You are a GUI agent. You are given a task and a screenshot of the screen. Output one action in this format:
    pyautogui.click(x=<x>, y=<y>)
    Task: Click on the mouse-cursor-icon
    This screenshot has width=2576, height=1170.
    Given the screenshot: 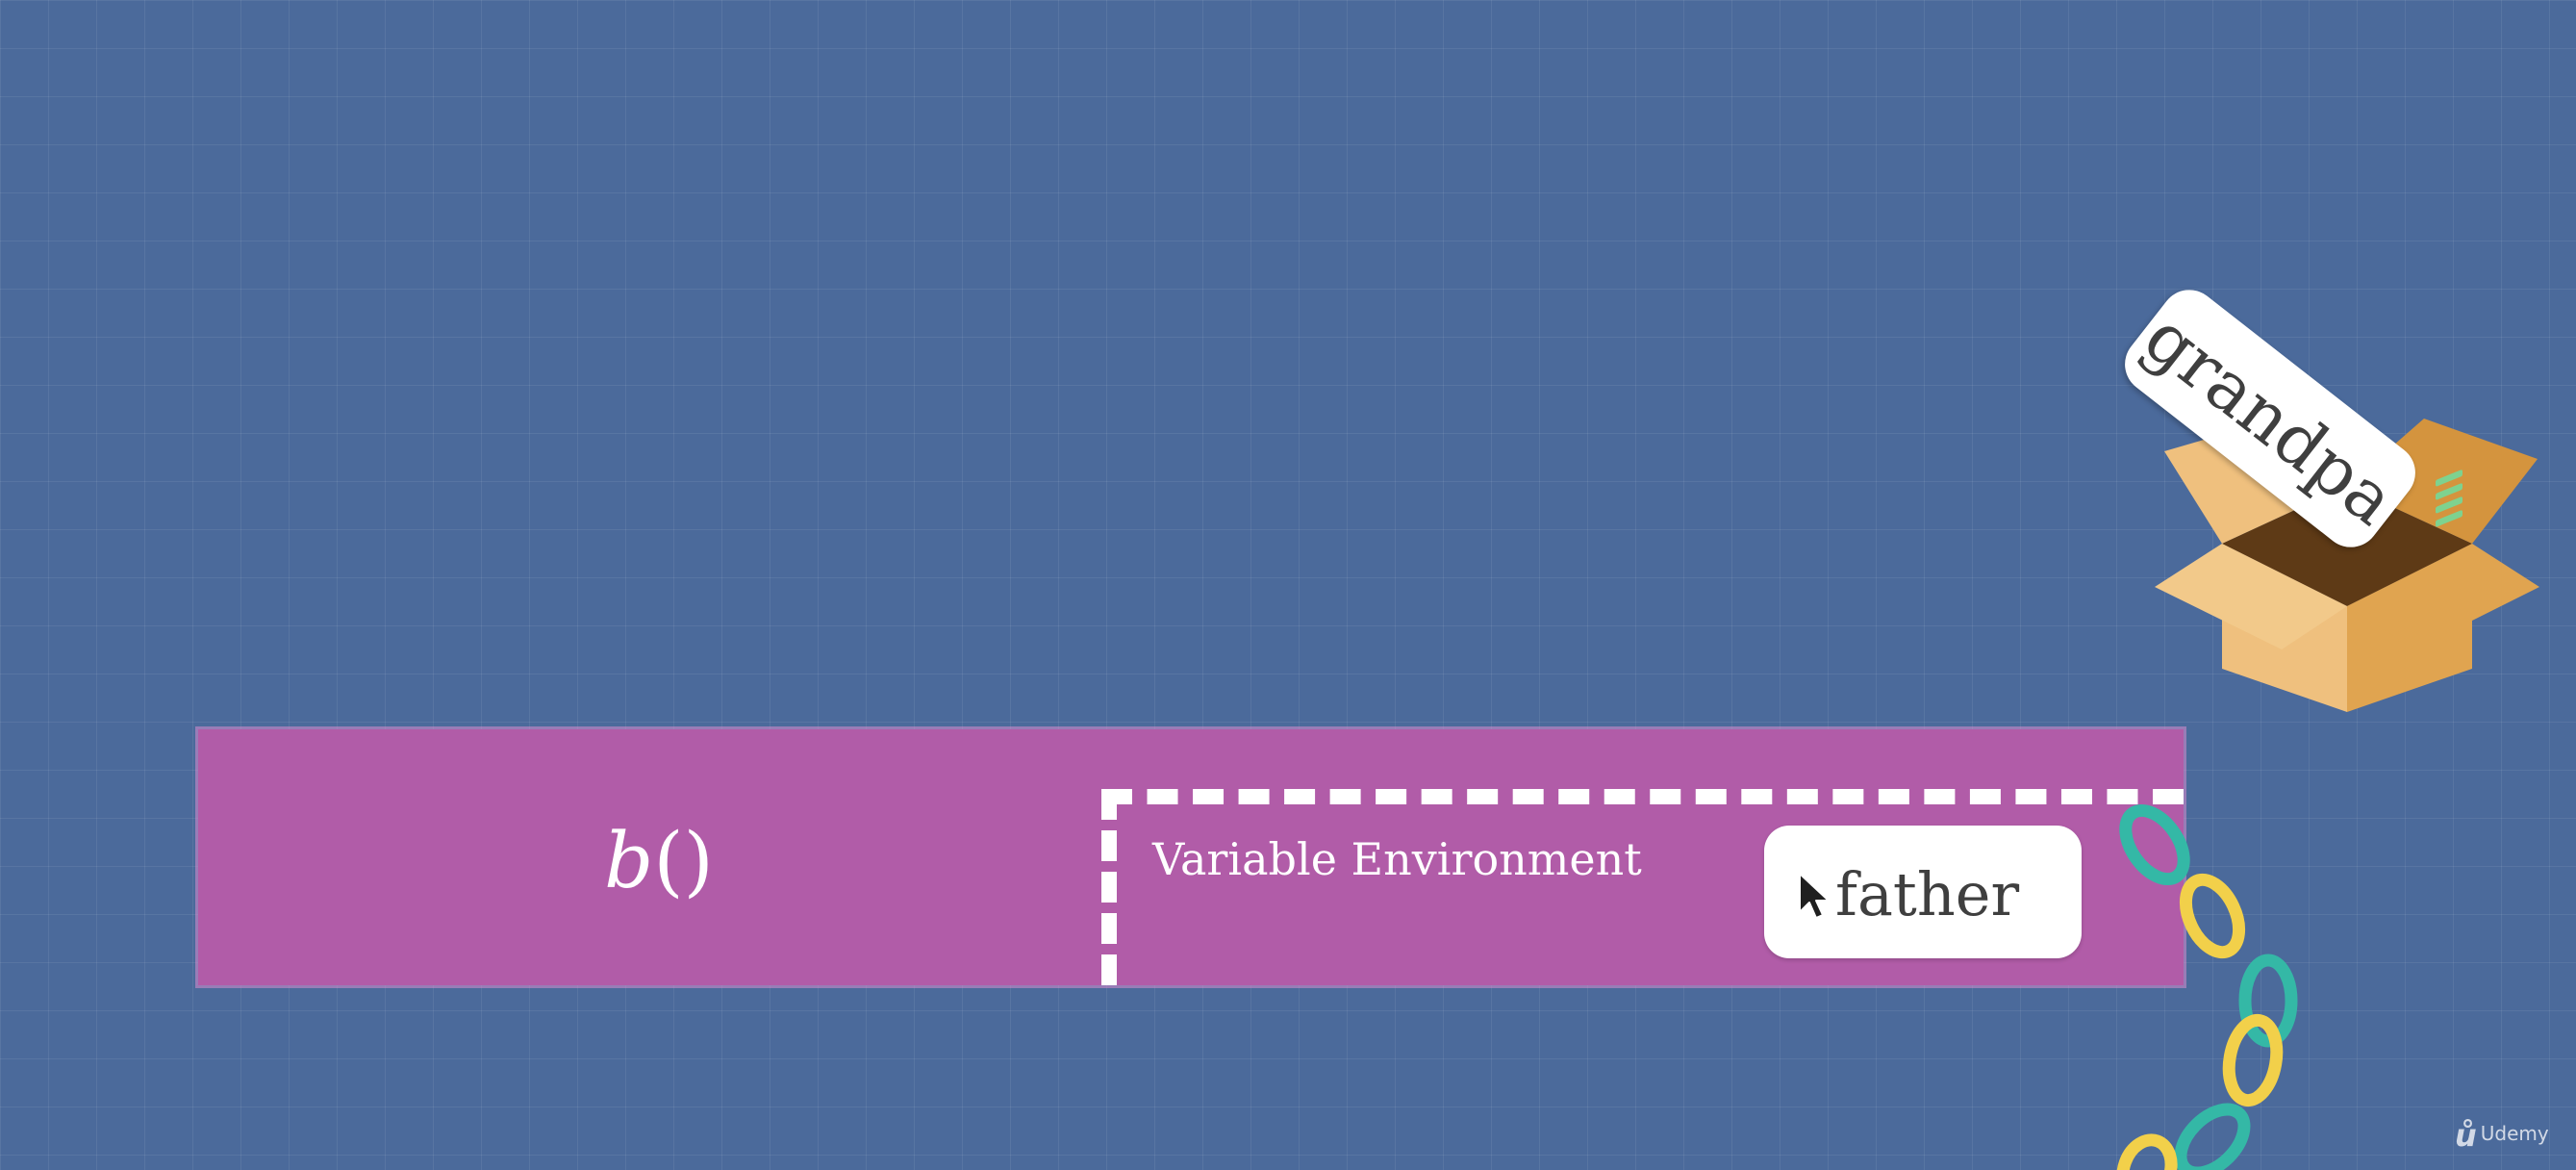 What is the action you would take?
    pyautogui.click(x=1814, y=896)
    